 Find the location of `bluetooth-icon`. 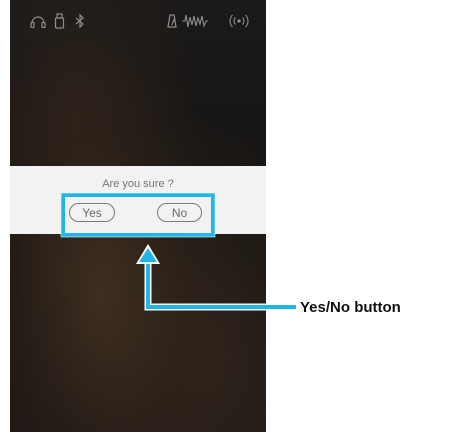

bluetooth-icon is located at coordinates (80, 21).